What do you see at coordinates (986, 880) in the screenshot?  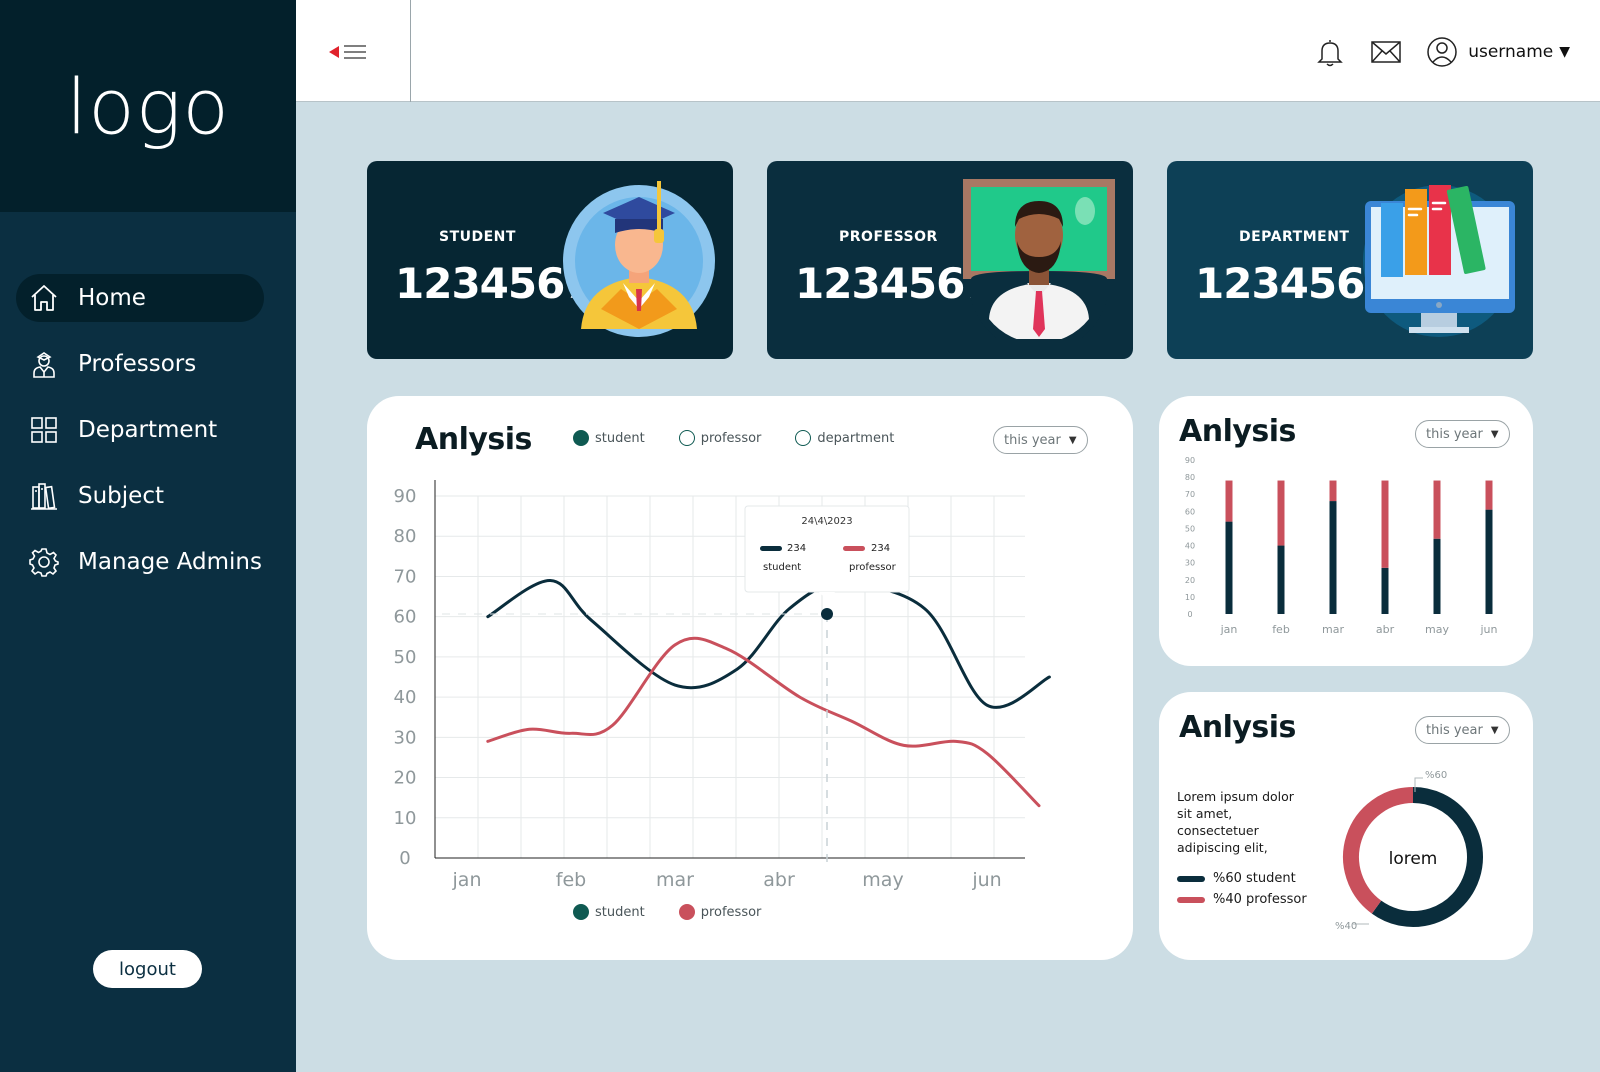 I see `x-tick-label: jun` at bounding box center [986, 880].